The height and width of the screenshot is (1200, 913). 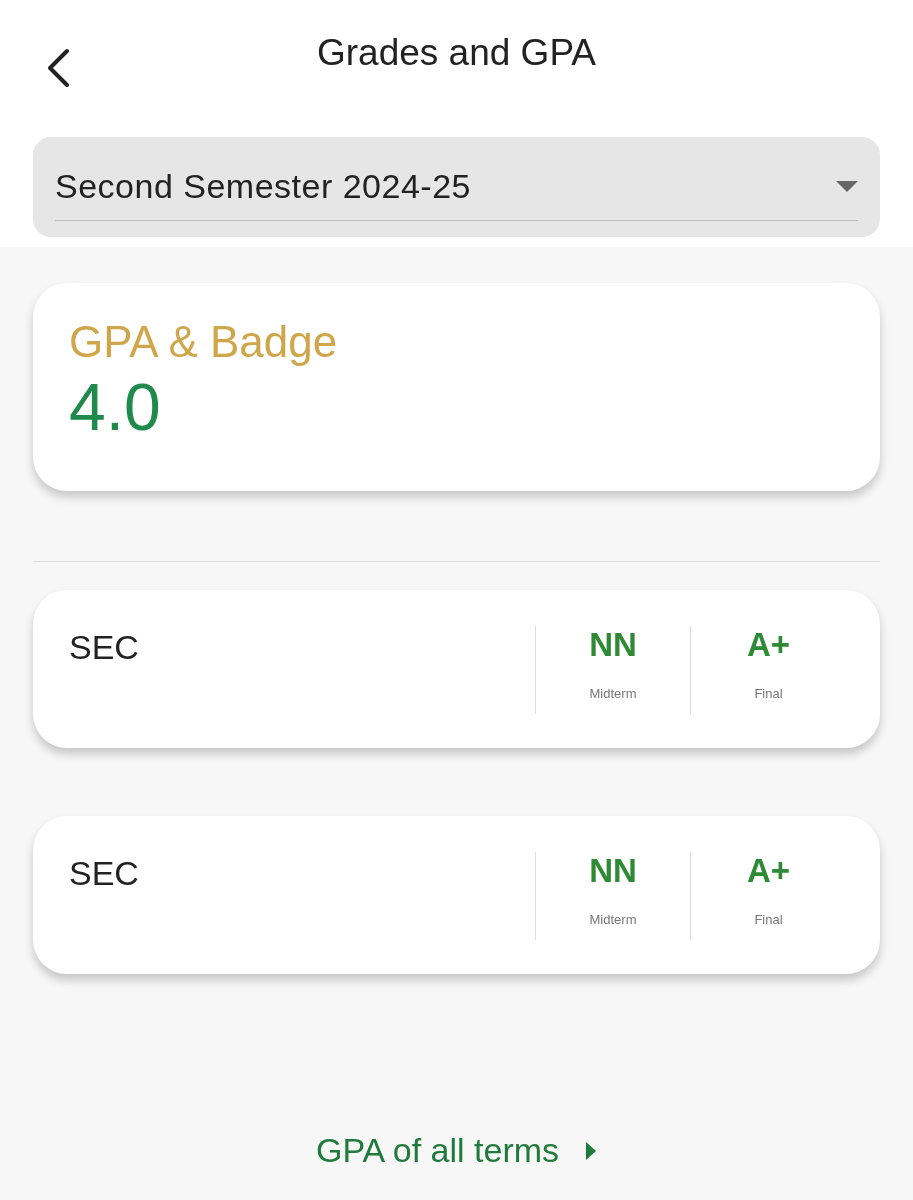 What do you see at coordinates (456, 187) in the screenshot?
I see `term-dropdown: Second Semester 2024-25` at bounding box center [456, 187].